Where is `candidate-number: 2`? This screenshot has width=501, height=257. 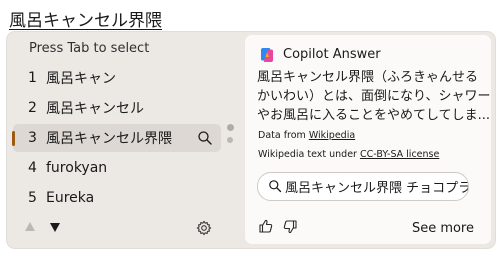
candidate-number: 2 is located at coordinates (32, 108).